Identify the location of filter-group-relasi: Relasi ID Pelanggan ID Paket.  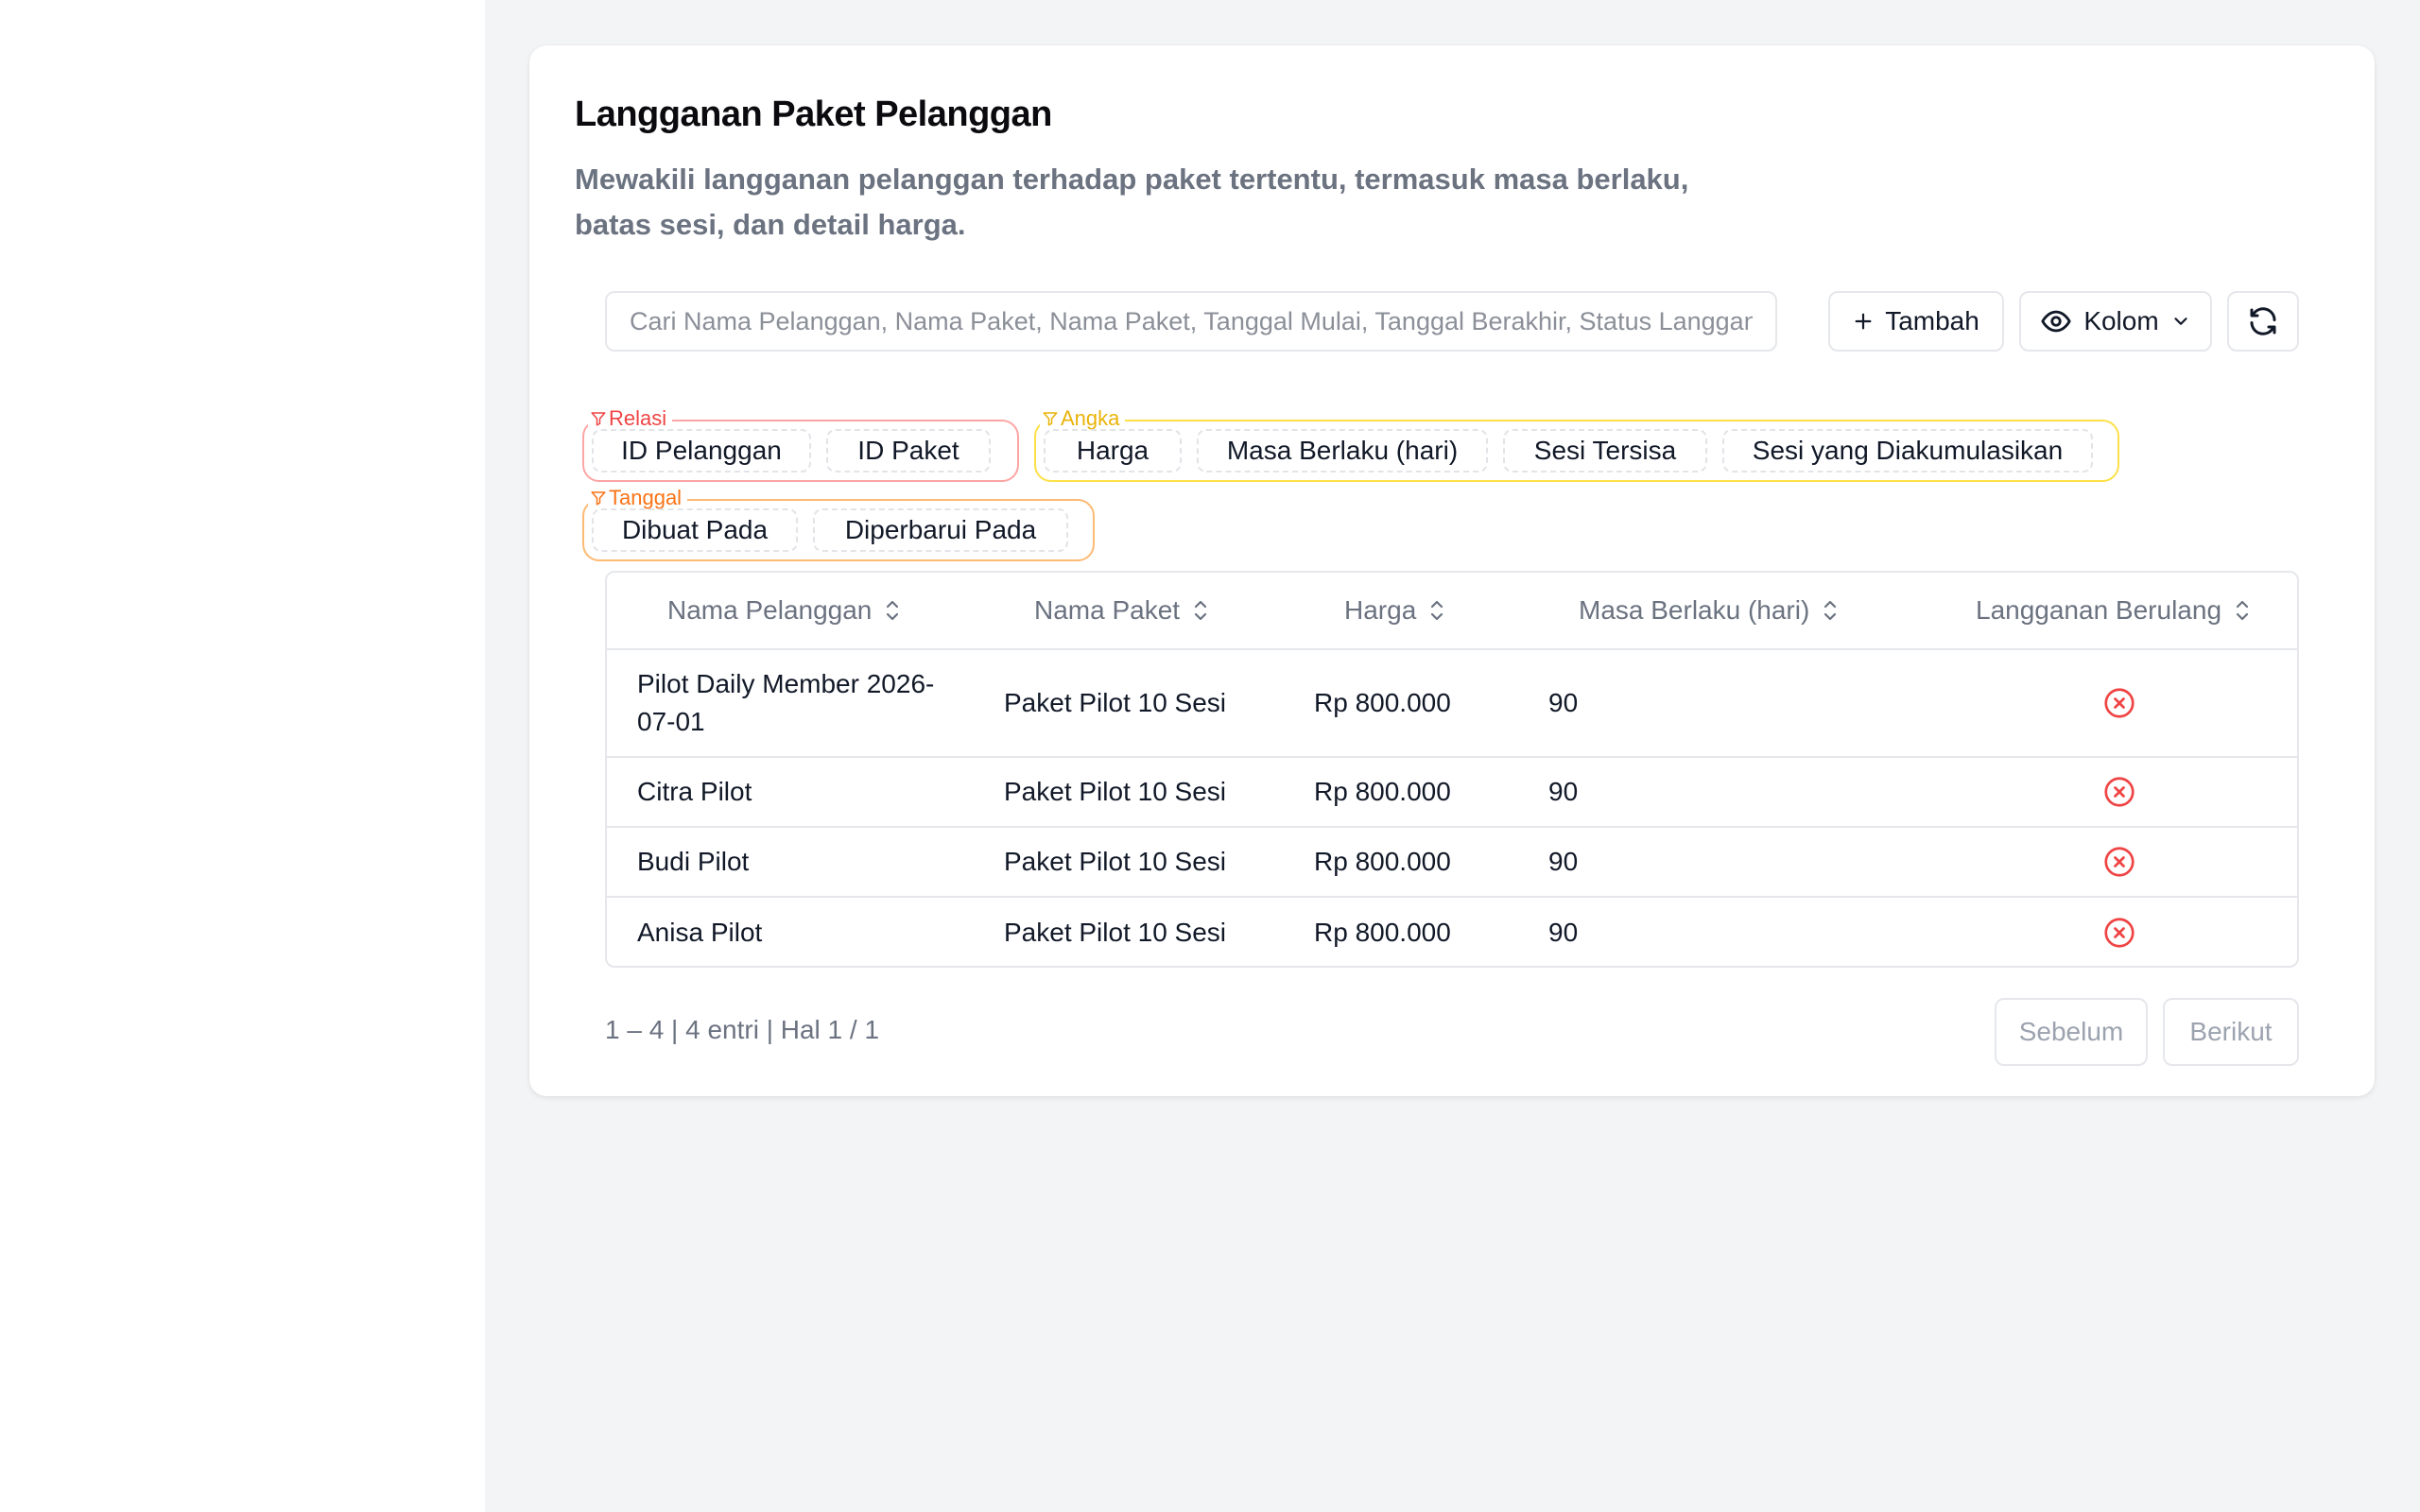
(800, 444).